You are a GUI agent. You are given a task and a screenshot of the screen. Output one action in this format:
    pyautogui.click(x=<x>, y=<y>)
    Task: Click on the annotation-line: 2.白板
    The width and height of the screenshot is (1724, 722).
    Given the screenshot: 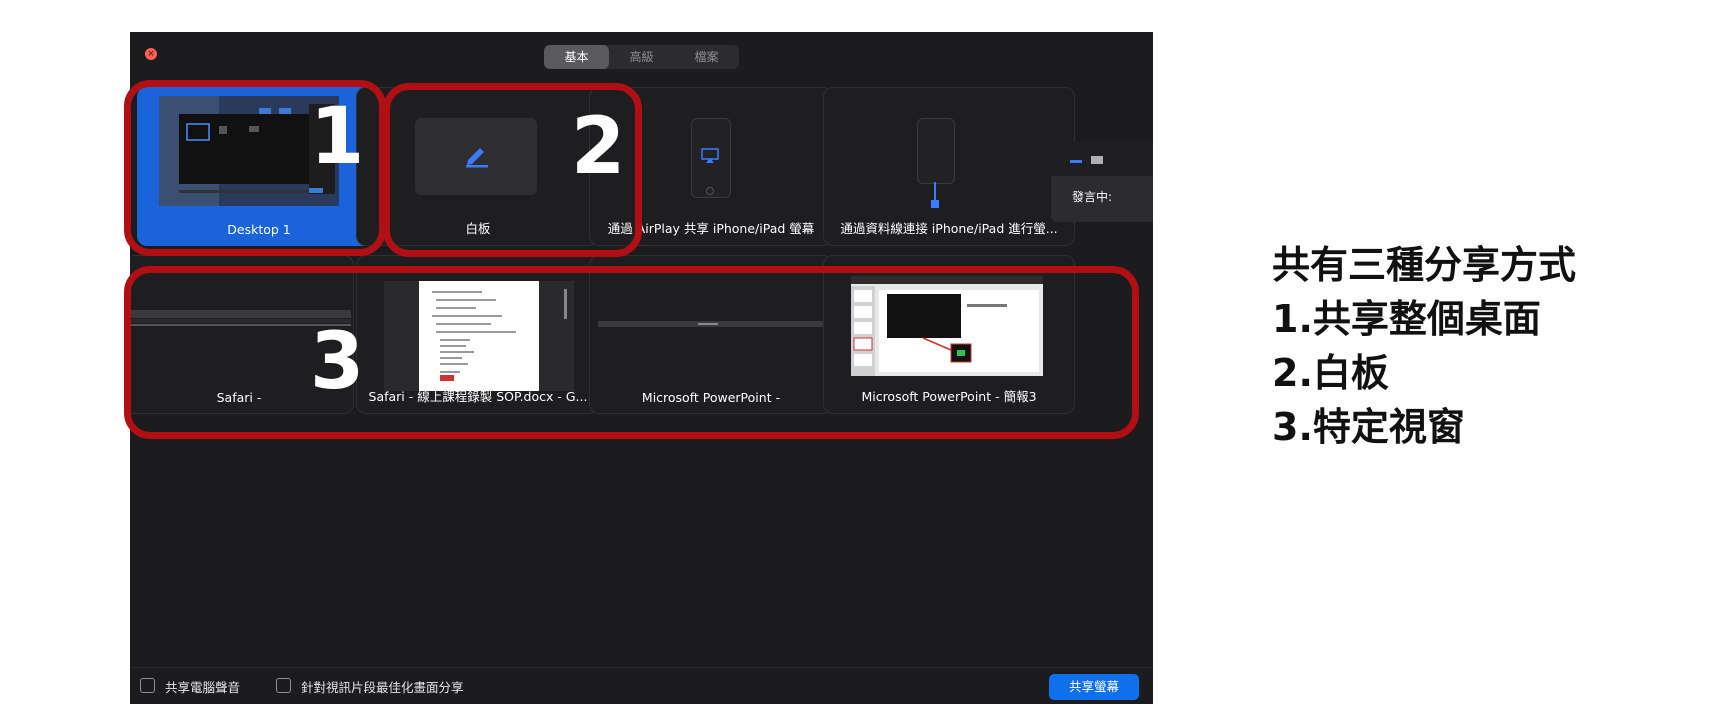 What is the action you would take?
    pyautogui.click(x=1330, y=373)
    